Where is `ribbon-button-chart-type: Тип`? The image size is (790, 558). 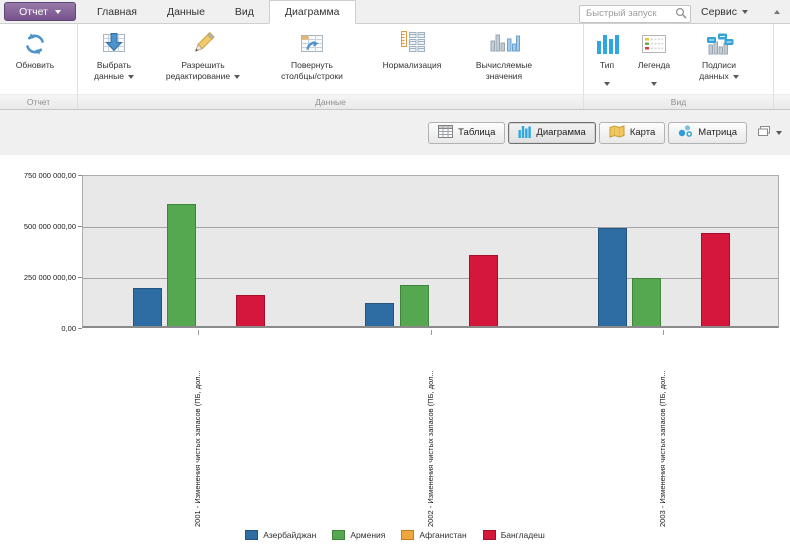
ribbon-button-chart-type: Тип is located at coordinates (607, 58).